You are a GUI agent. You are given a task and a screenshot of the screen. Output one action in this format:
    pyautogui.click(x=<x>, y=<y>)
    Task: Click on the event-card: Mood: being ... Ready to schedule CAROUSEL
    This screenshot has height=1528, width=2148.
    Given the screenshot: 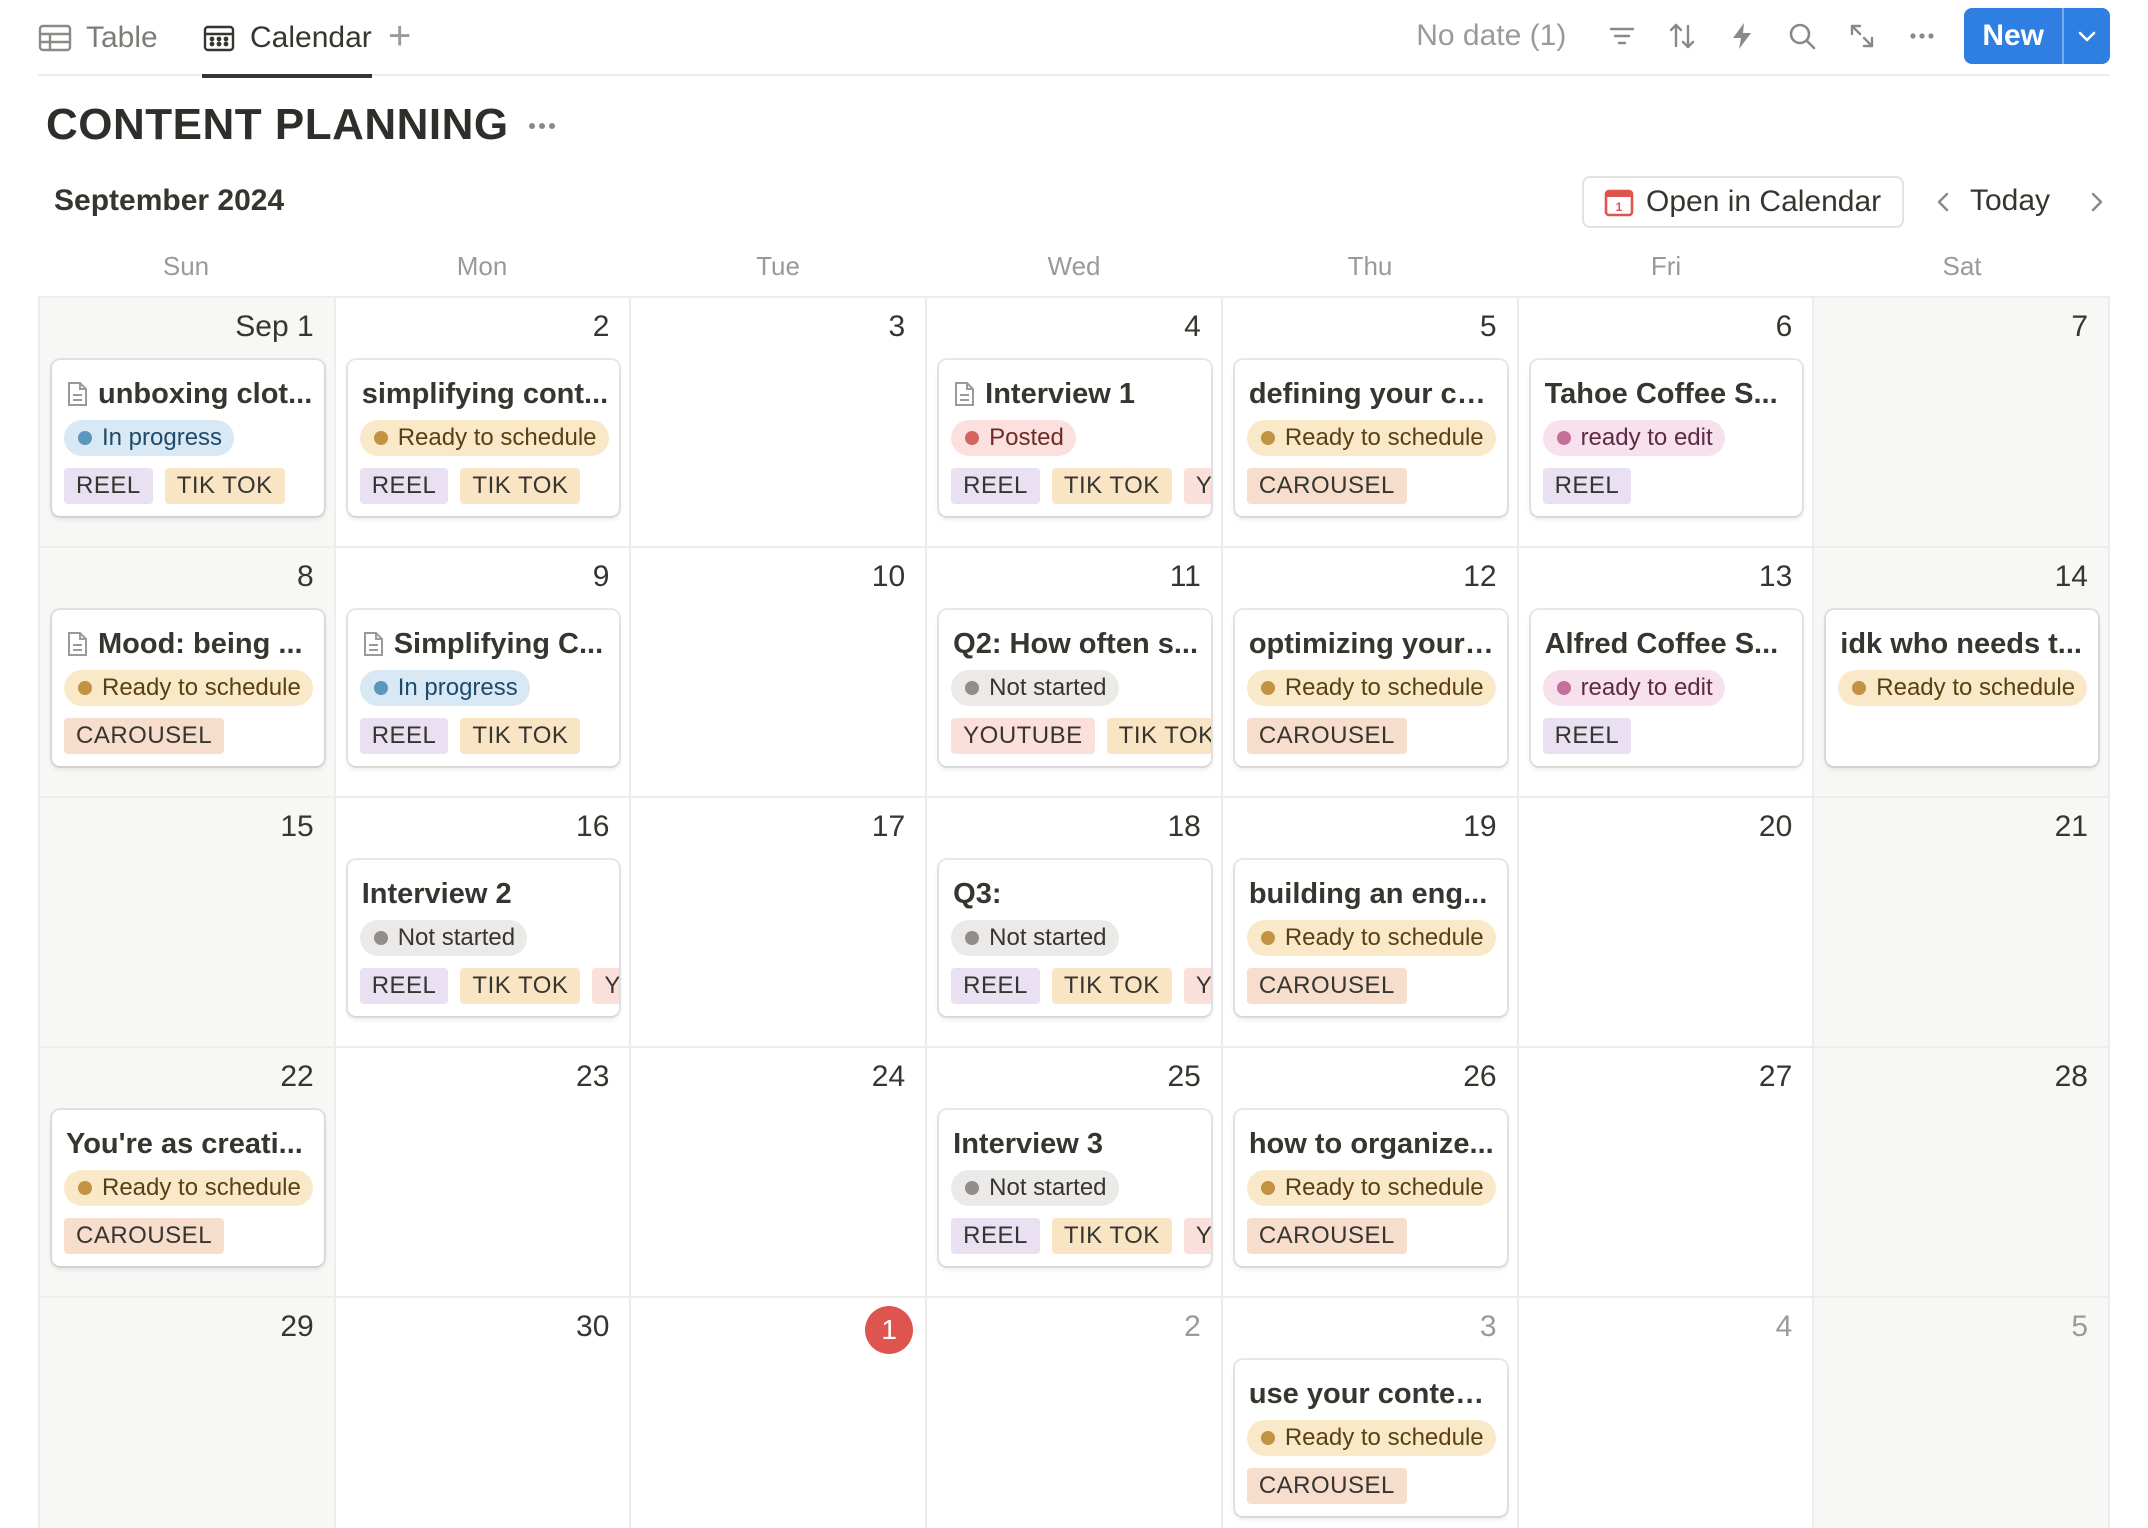 What is the action you would take?
    pyautogui.click(x=188, y=688)
    